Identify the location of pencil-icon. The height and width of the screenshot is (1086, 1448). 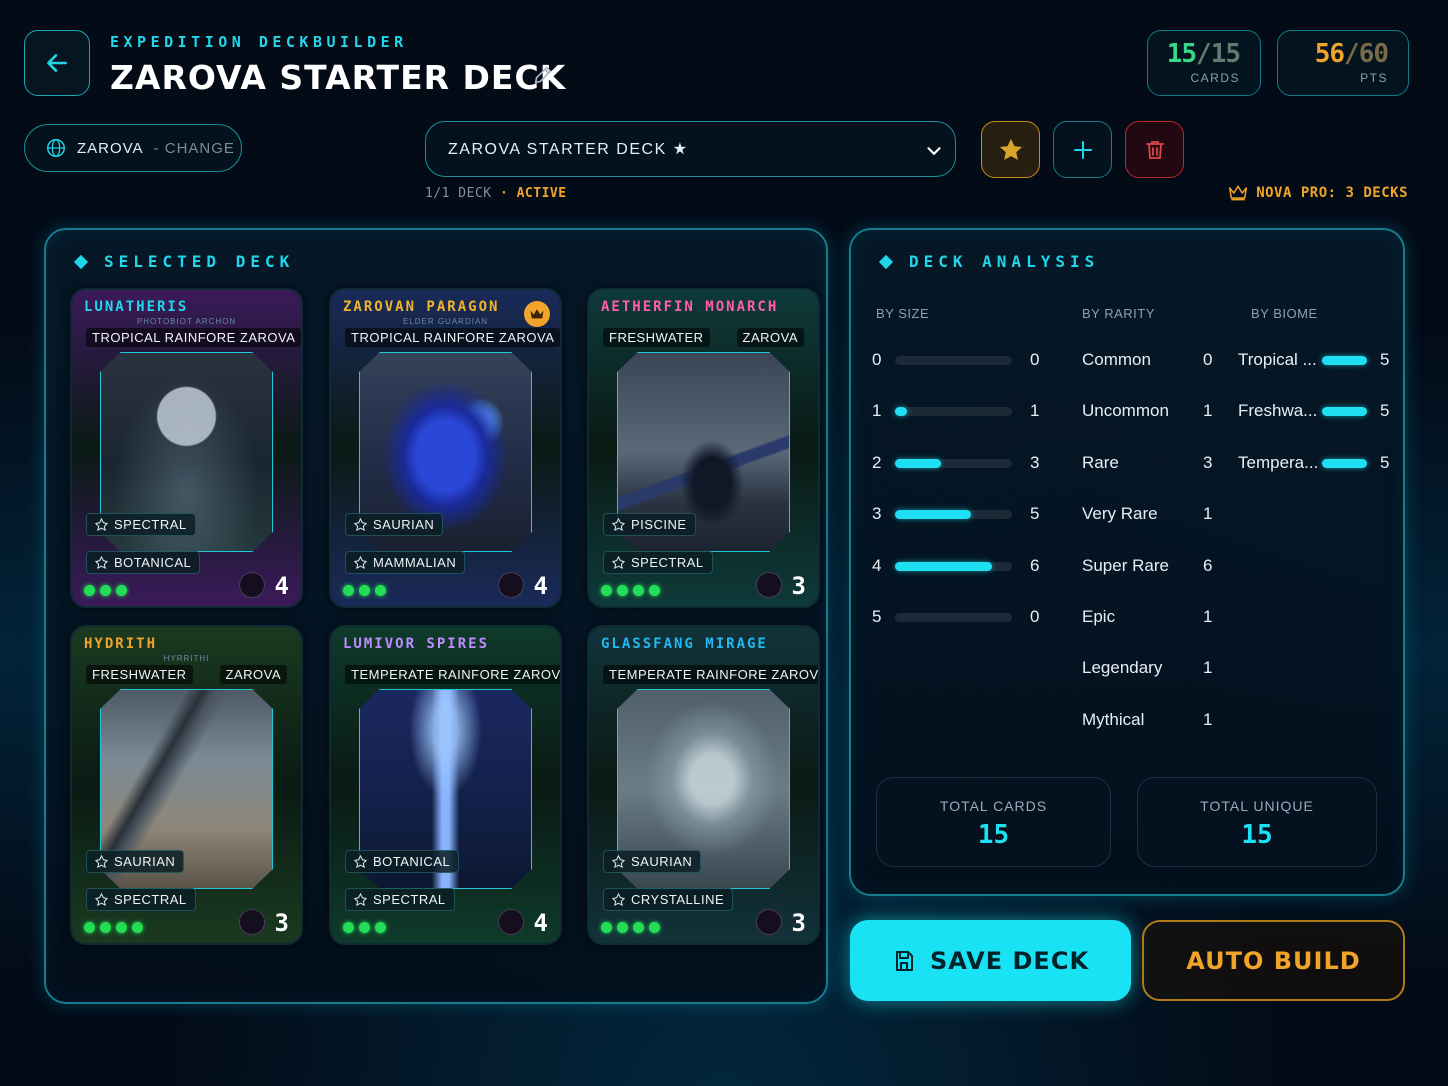
(543, 75).